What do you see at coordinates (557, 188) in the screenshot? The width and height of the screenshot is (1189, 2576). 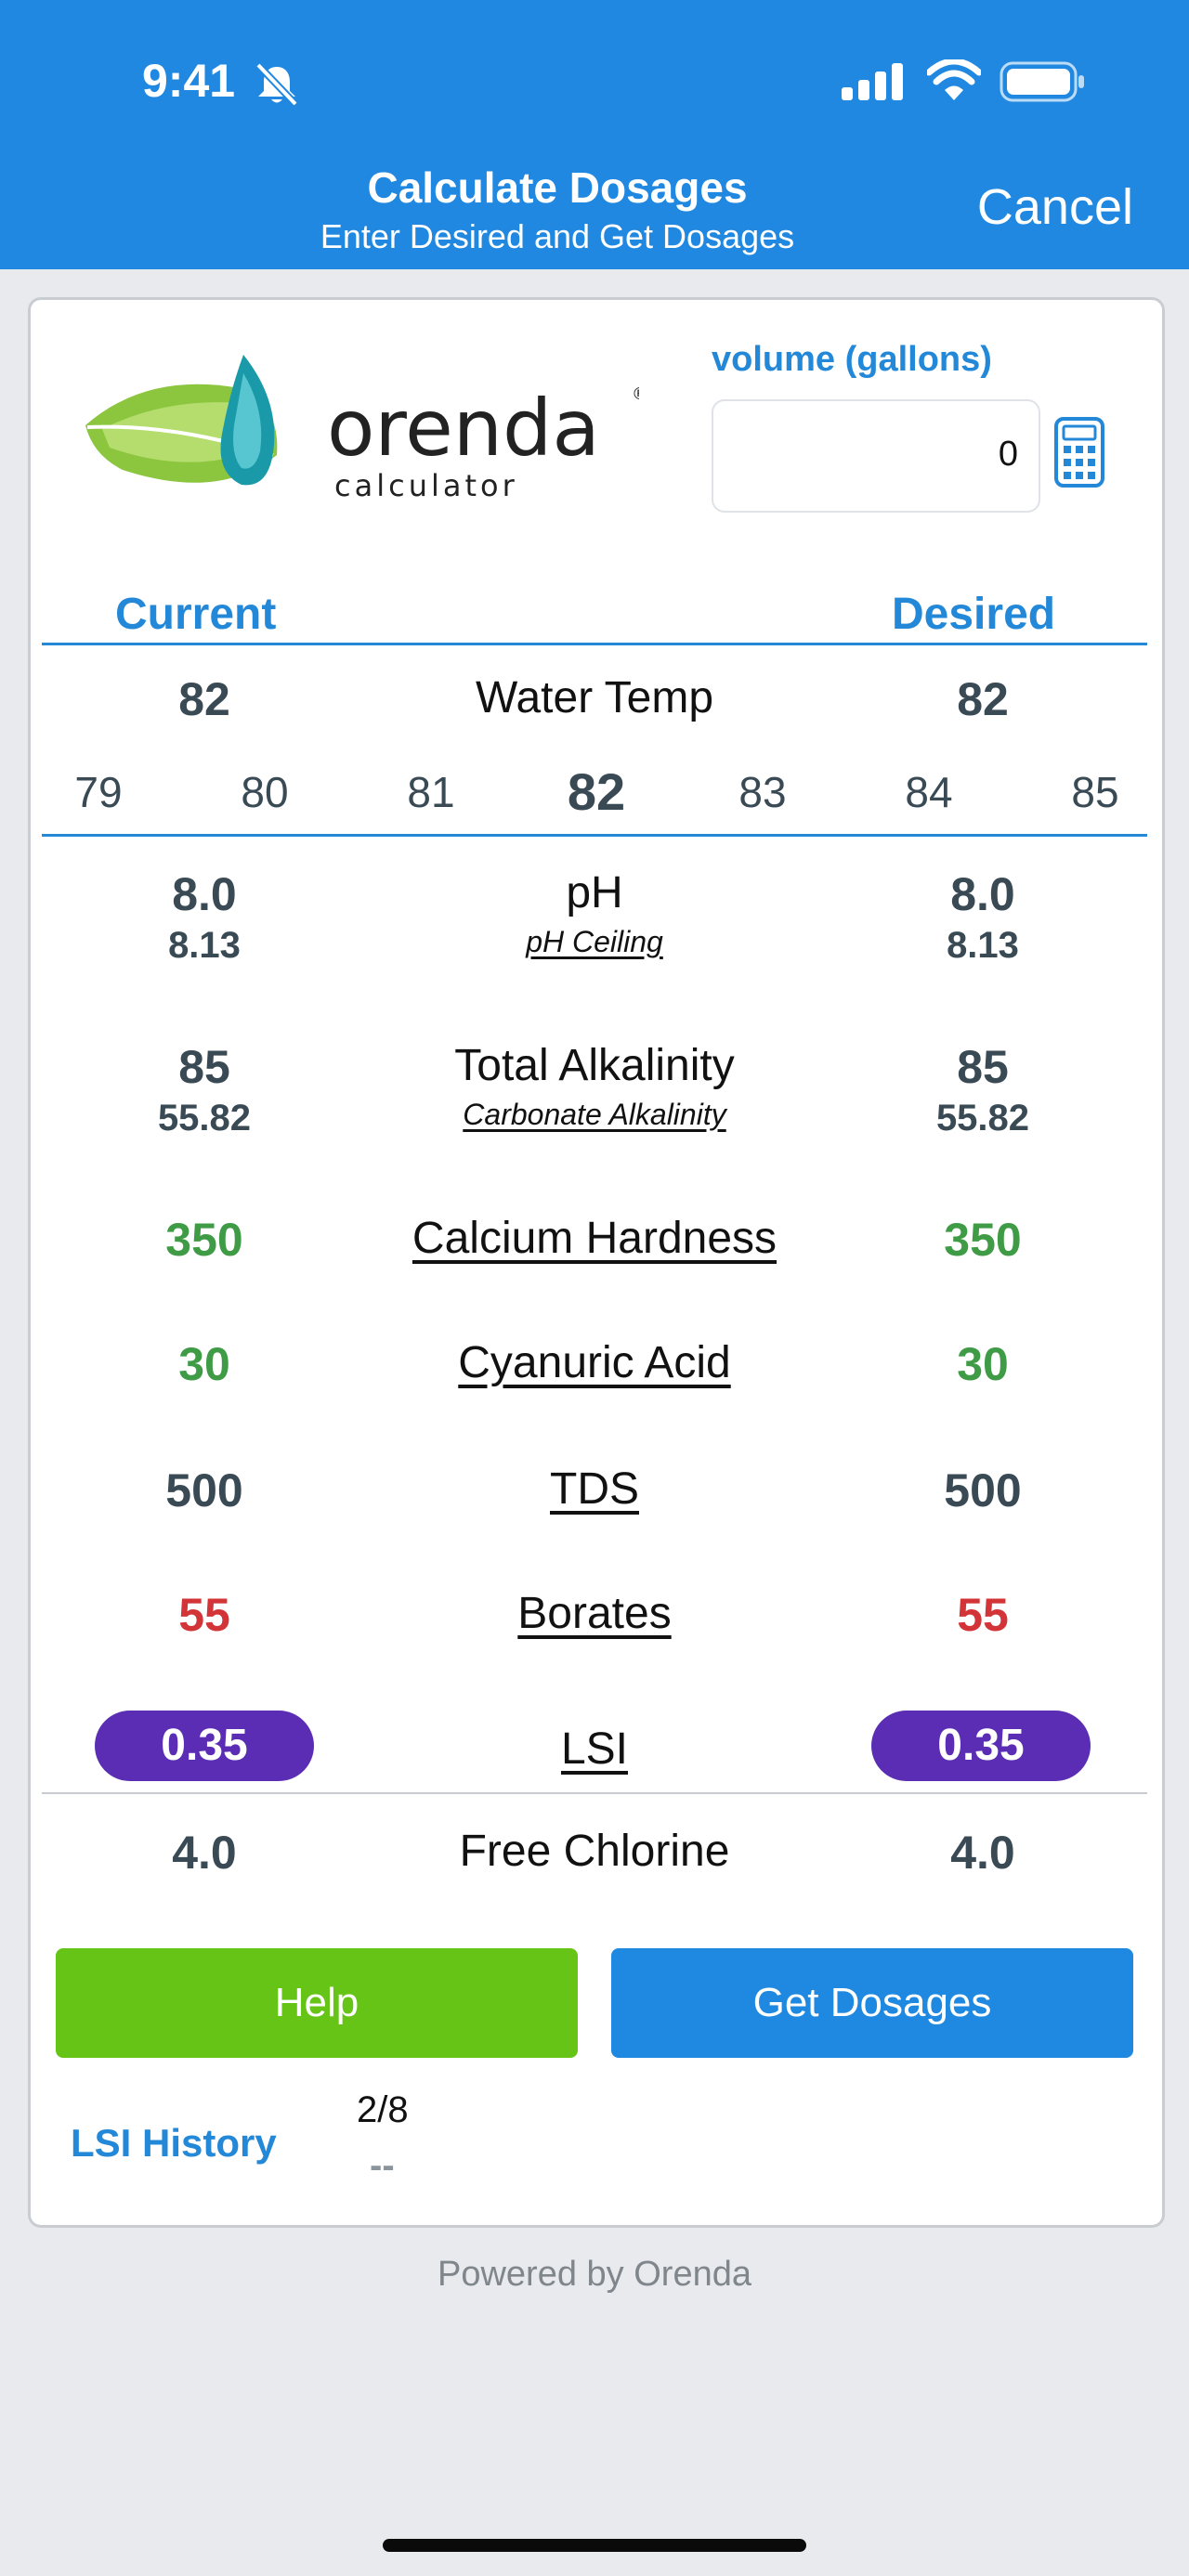 I see `page-title: Calculate Dosages` at bounding box center [557, 188].